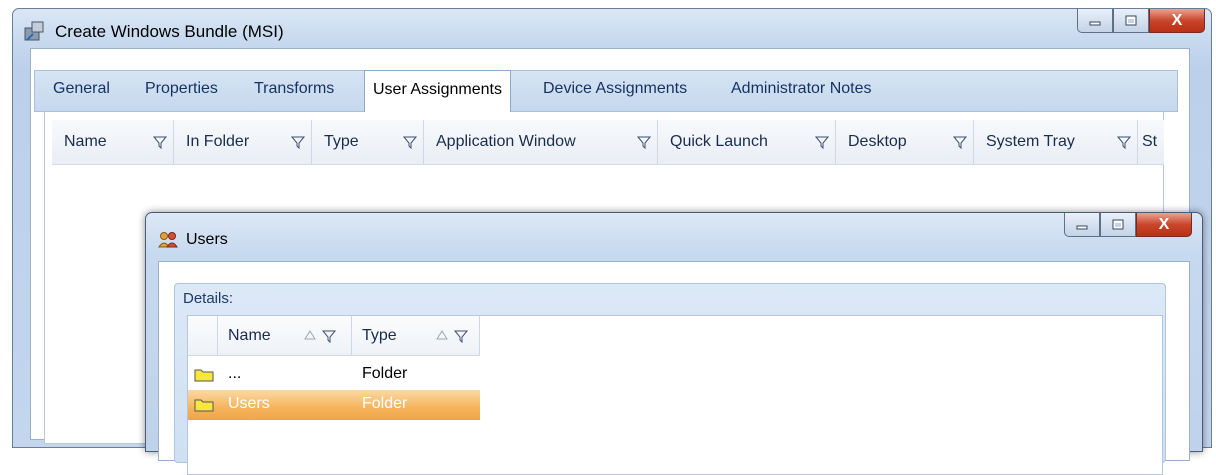  Describe the element at coordinates (208, 298) in the screenshot. I see `details-label: Details:` at that location.